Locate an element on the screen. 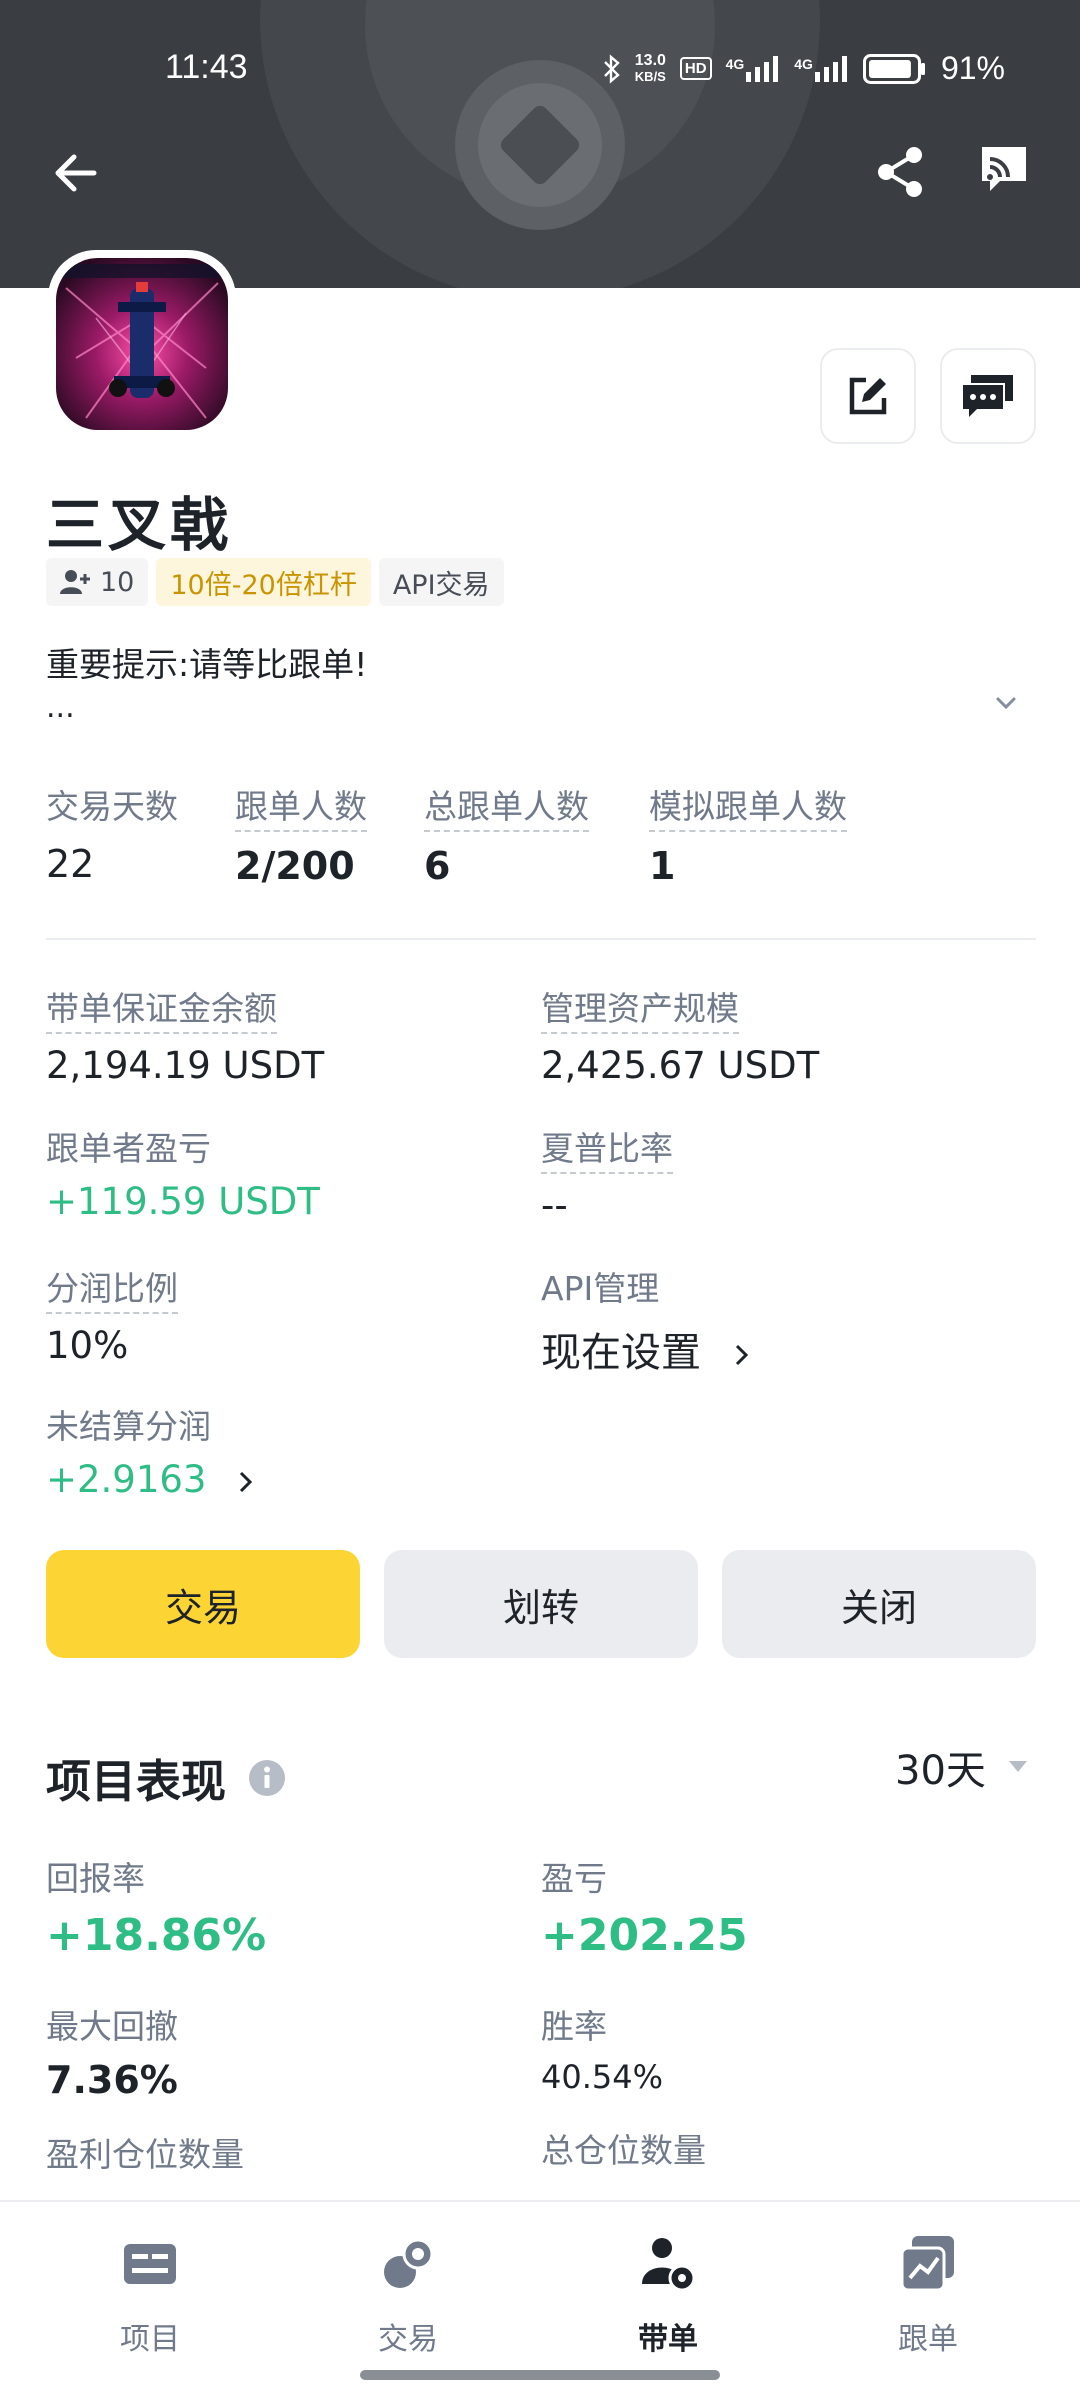  edit-icon is located at coordinates (868, 396).